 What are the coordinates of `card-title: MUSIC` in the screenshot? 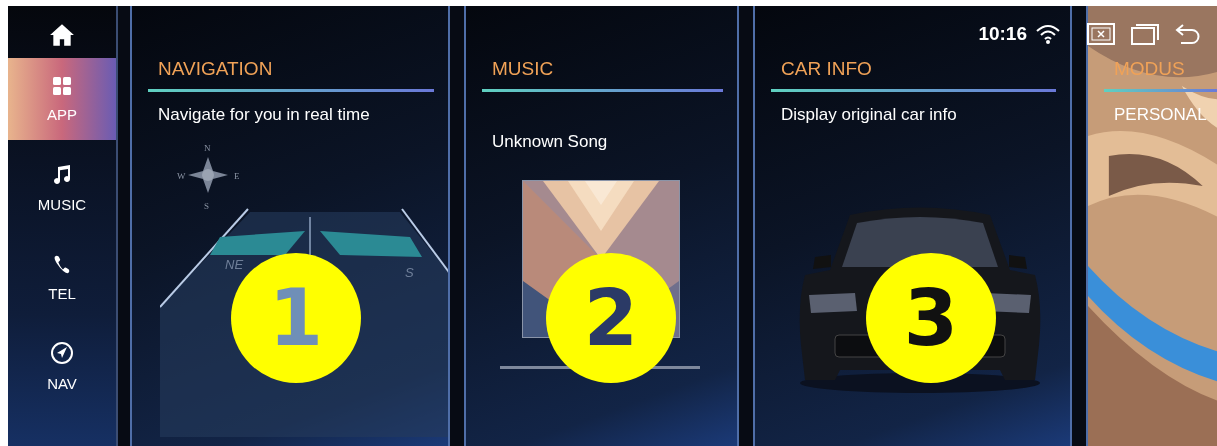 It's located at (523, 69).